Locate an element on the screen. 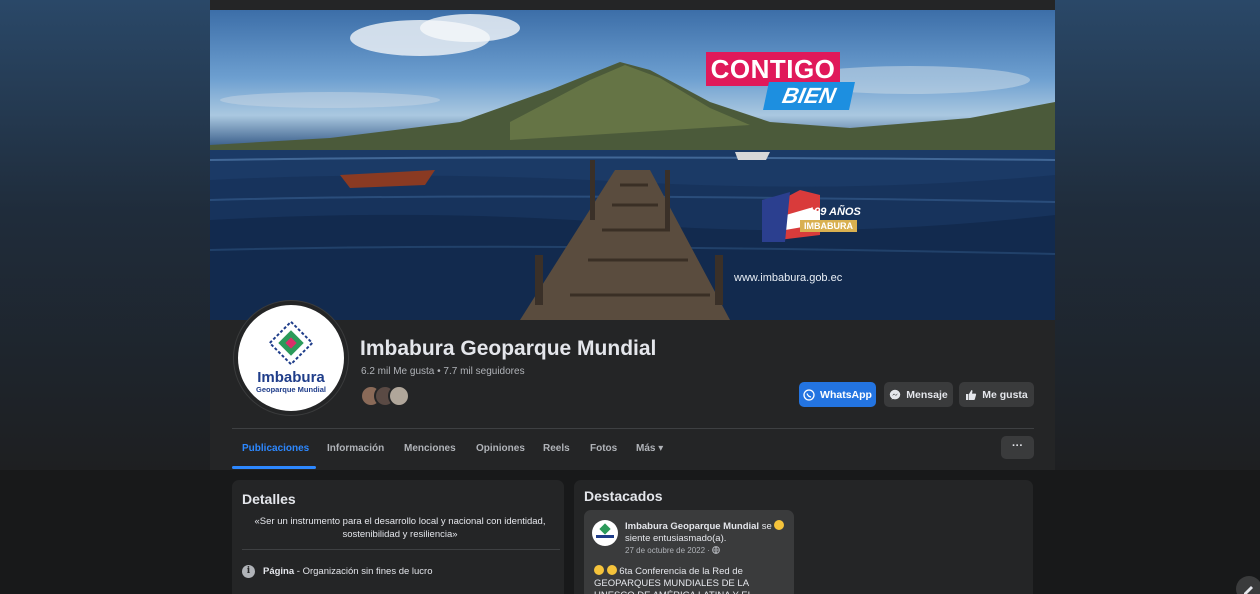  like-button-label: Me gusta is located at coordinates (1005, 394).